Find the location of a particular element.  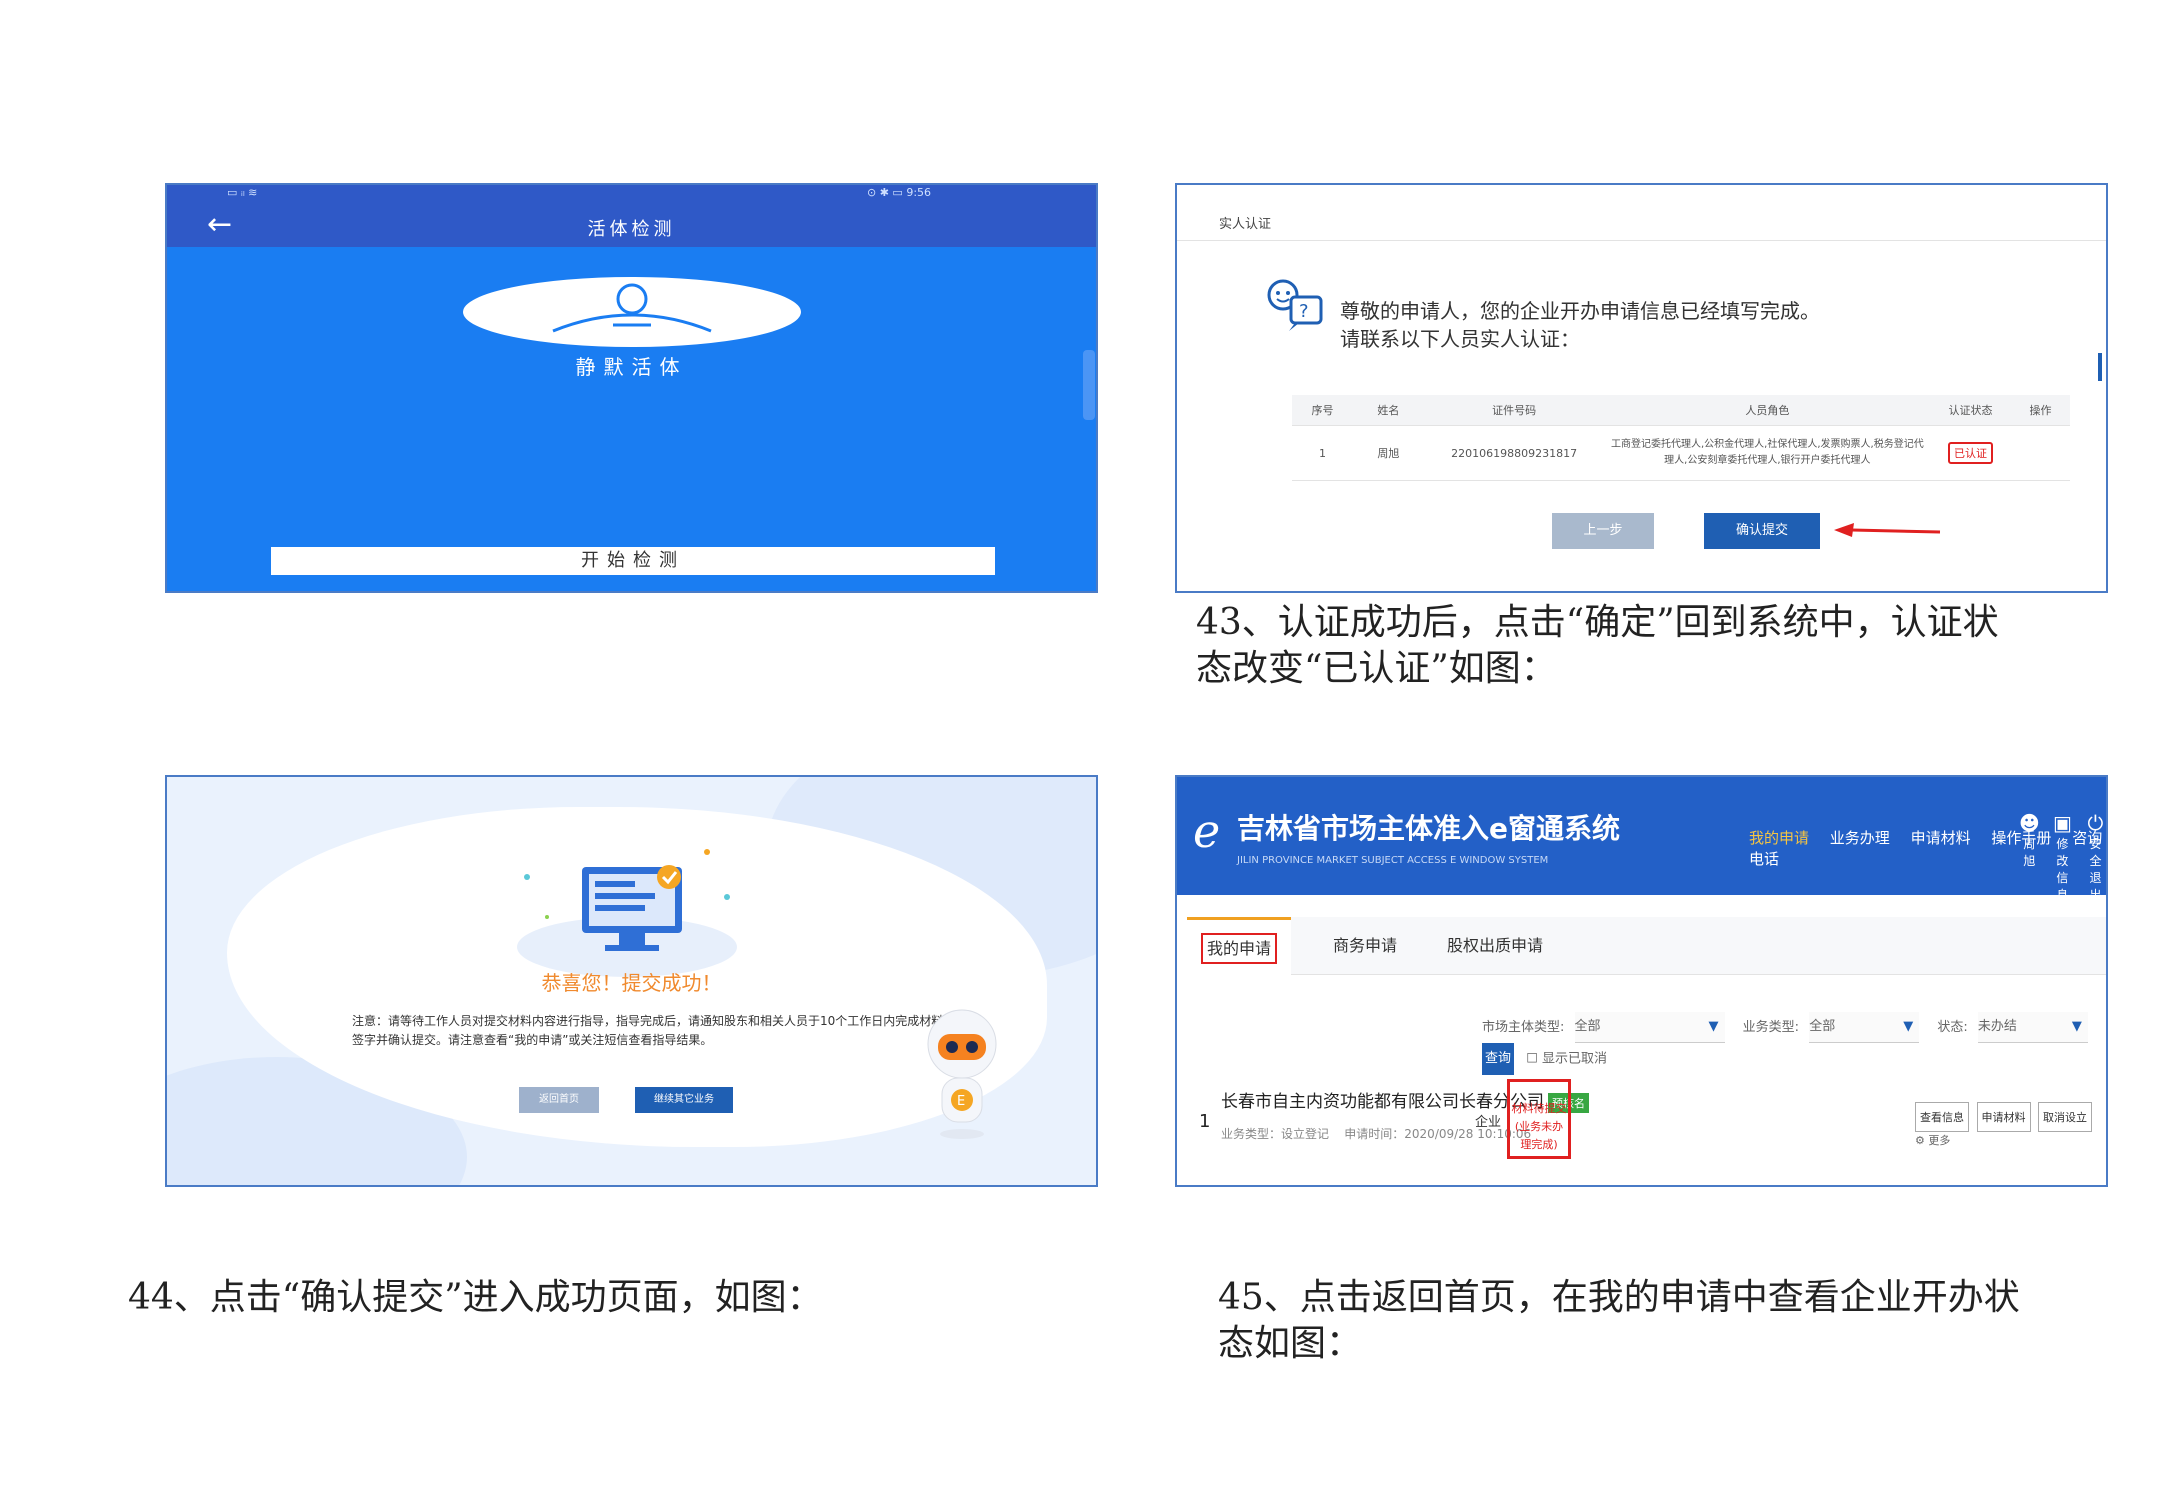

title-bar: ← 活体检测 is located at coordinates (631, 225).